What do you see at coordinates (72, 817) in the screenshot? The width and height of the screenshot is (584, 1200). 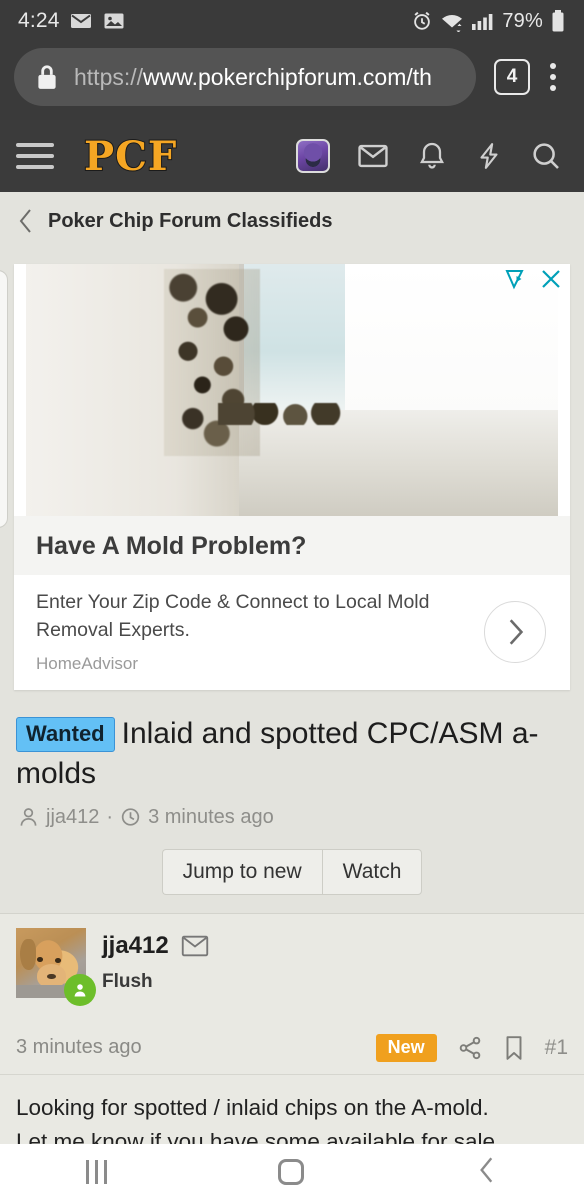 I see `thread-author: jja412` at bounding box center [72, 817].